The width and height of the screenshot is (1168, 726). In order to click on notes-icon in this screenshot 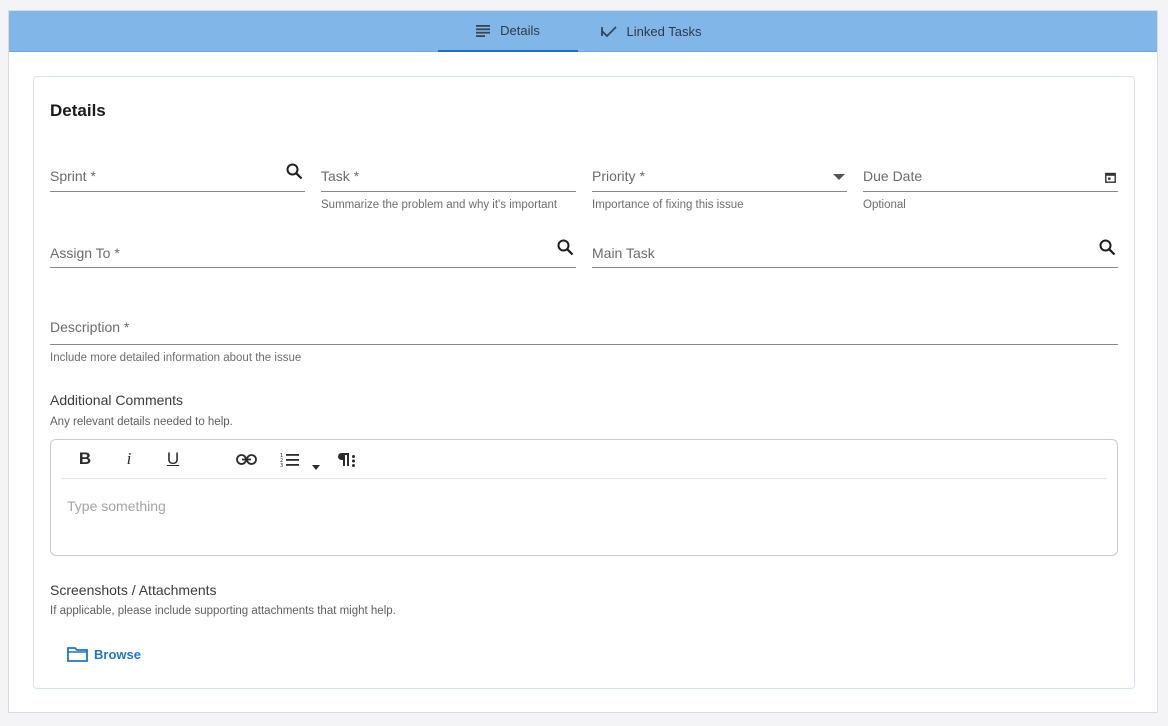, I will do `click(483, 30)`.